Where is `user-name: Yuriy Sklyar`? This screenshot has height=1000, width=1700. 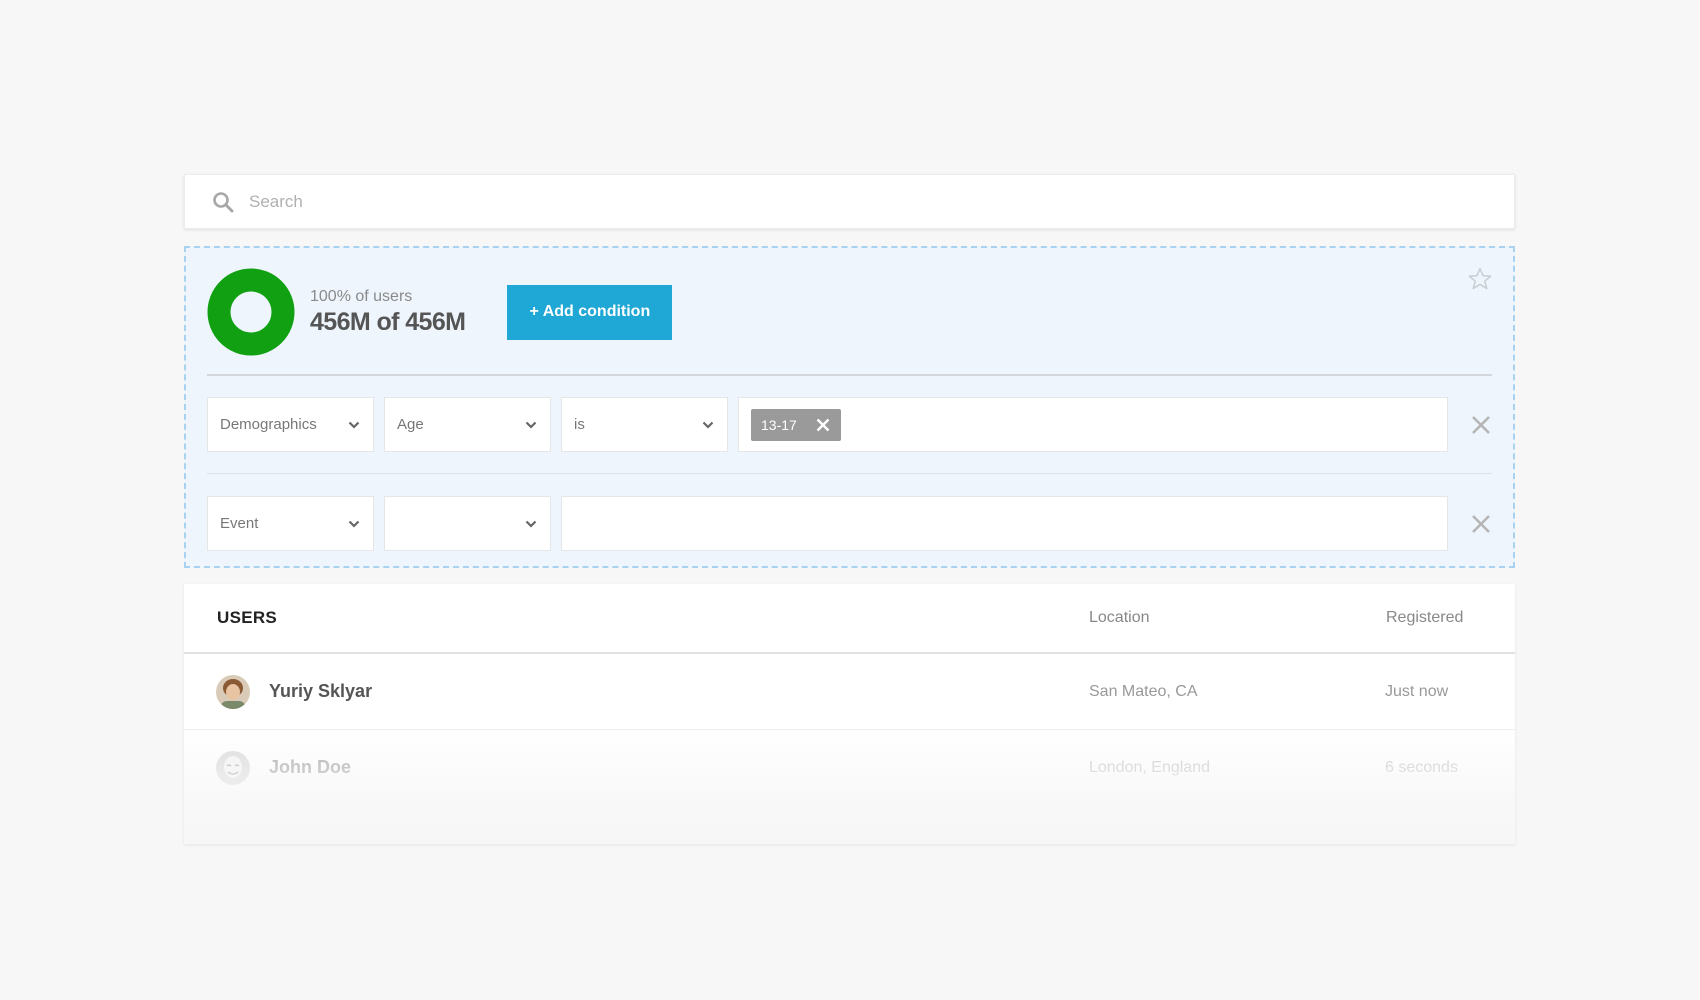
user-name: Yuriy Sklyar is located at coordinates (321, 691).